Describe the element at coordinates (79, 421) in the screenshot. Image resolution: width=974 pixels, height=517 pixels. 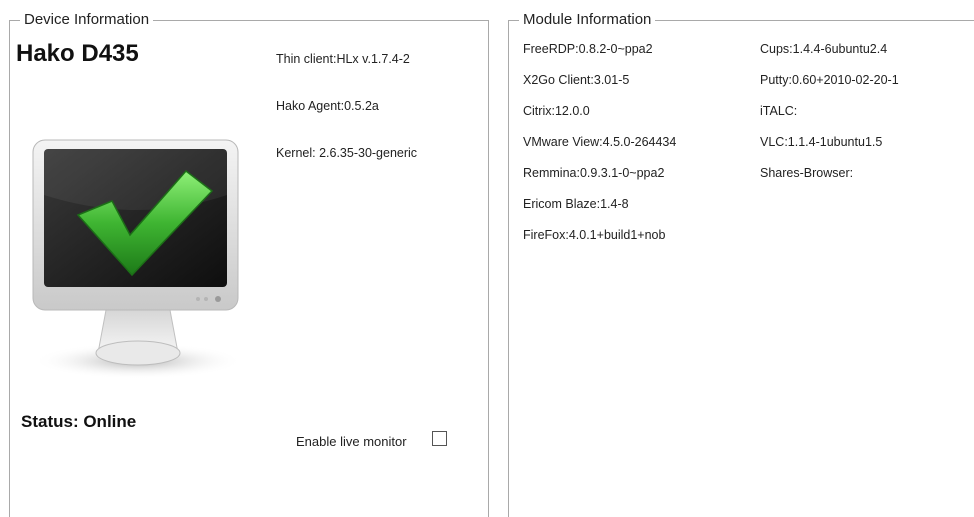
I see `device-status: Status: Online` at that location.